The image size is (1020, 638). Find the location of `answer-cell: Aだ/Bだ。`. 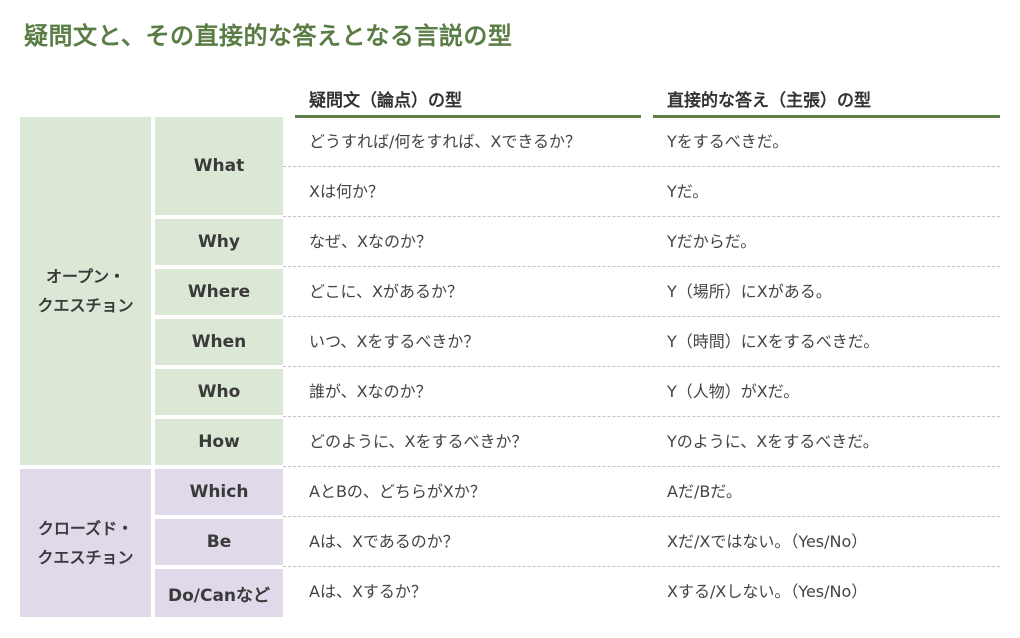

answer-cell: Aだ/Bだ。 is located at coordinates (704, 491).